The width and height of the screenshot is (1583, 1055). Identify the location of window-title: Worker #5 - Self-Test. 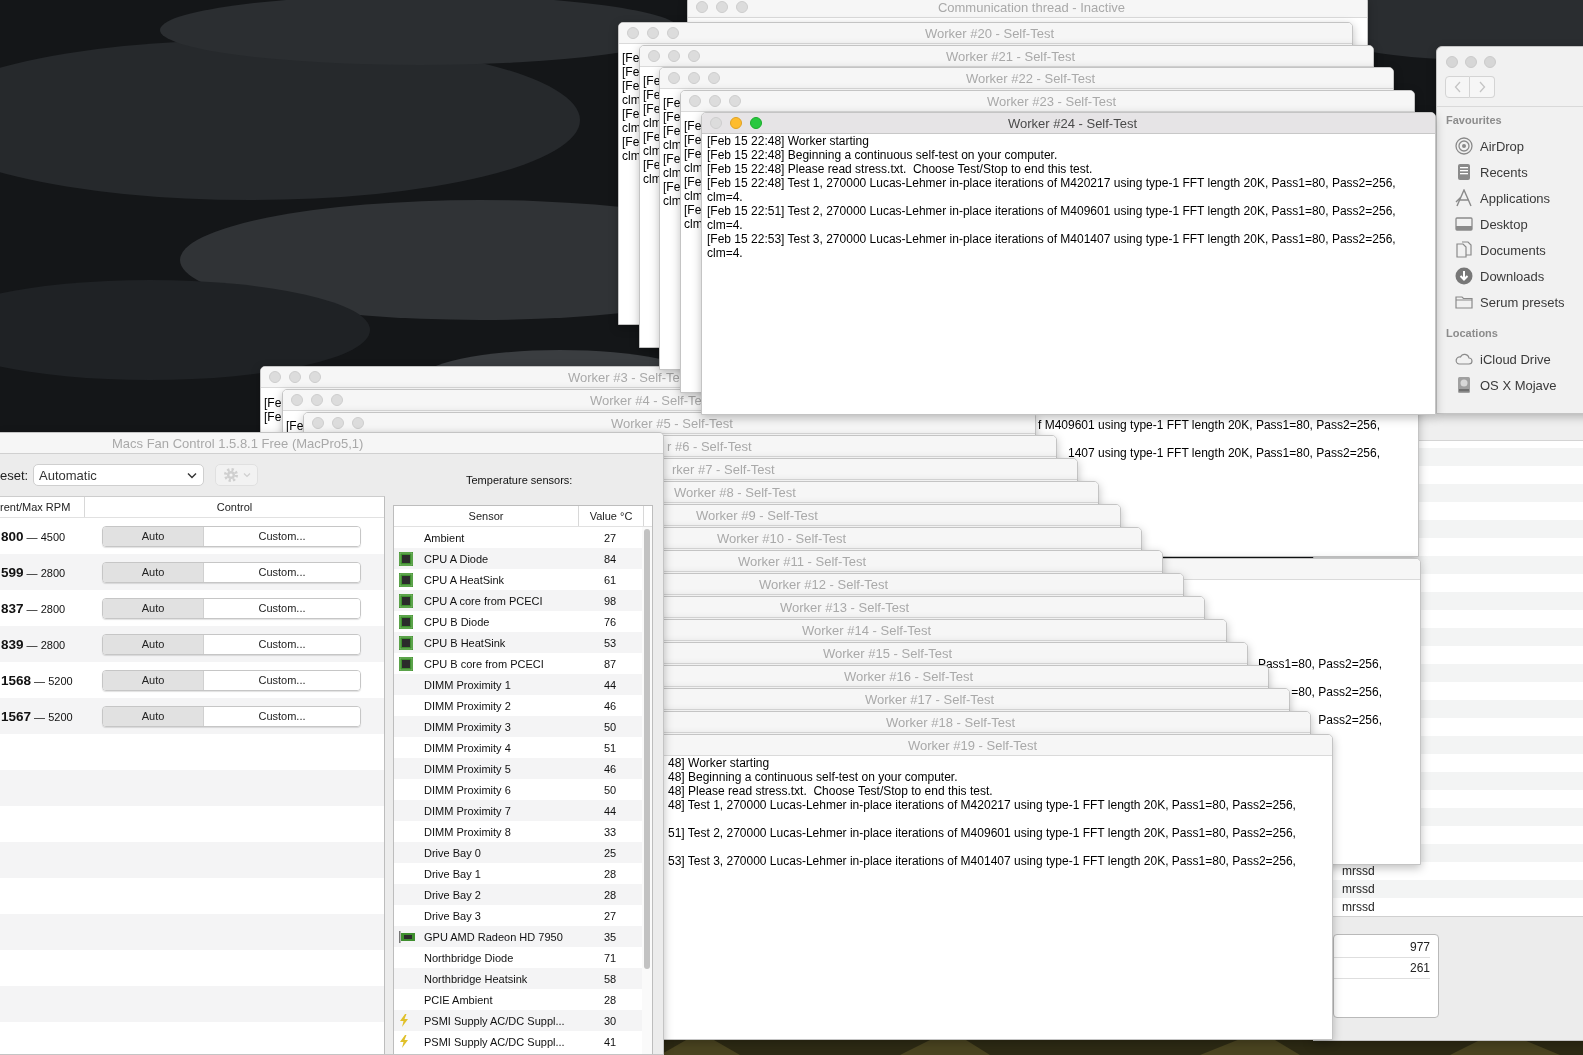
(672, 423).